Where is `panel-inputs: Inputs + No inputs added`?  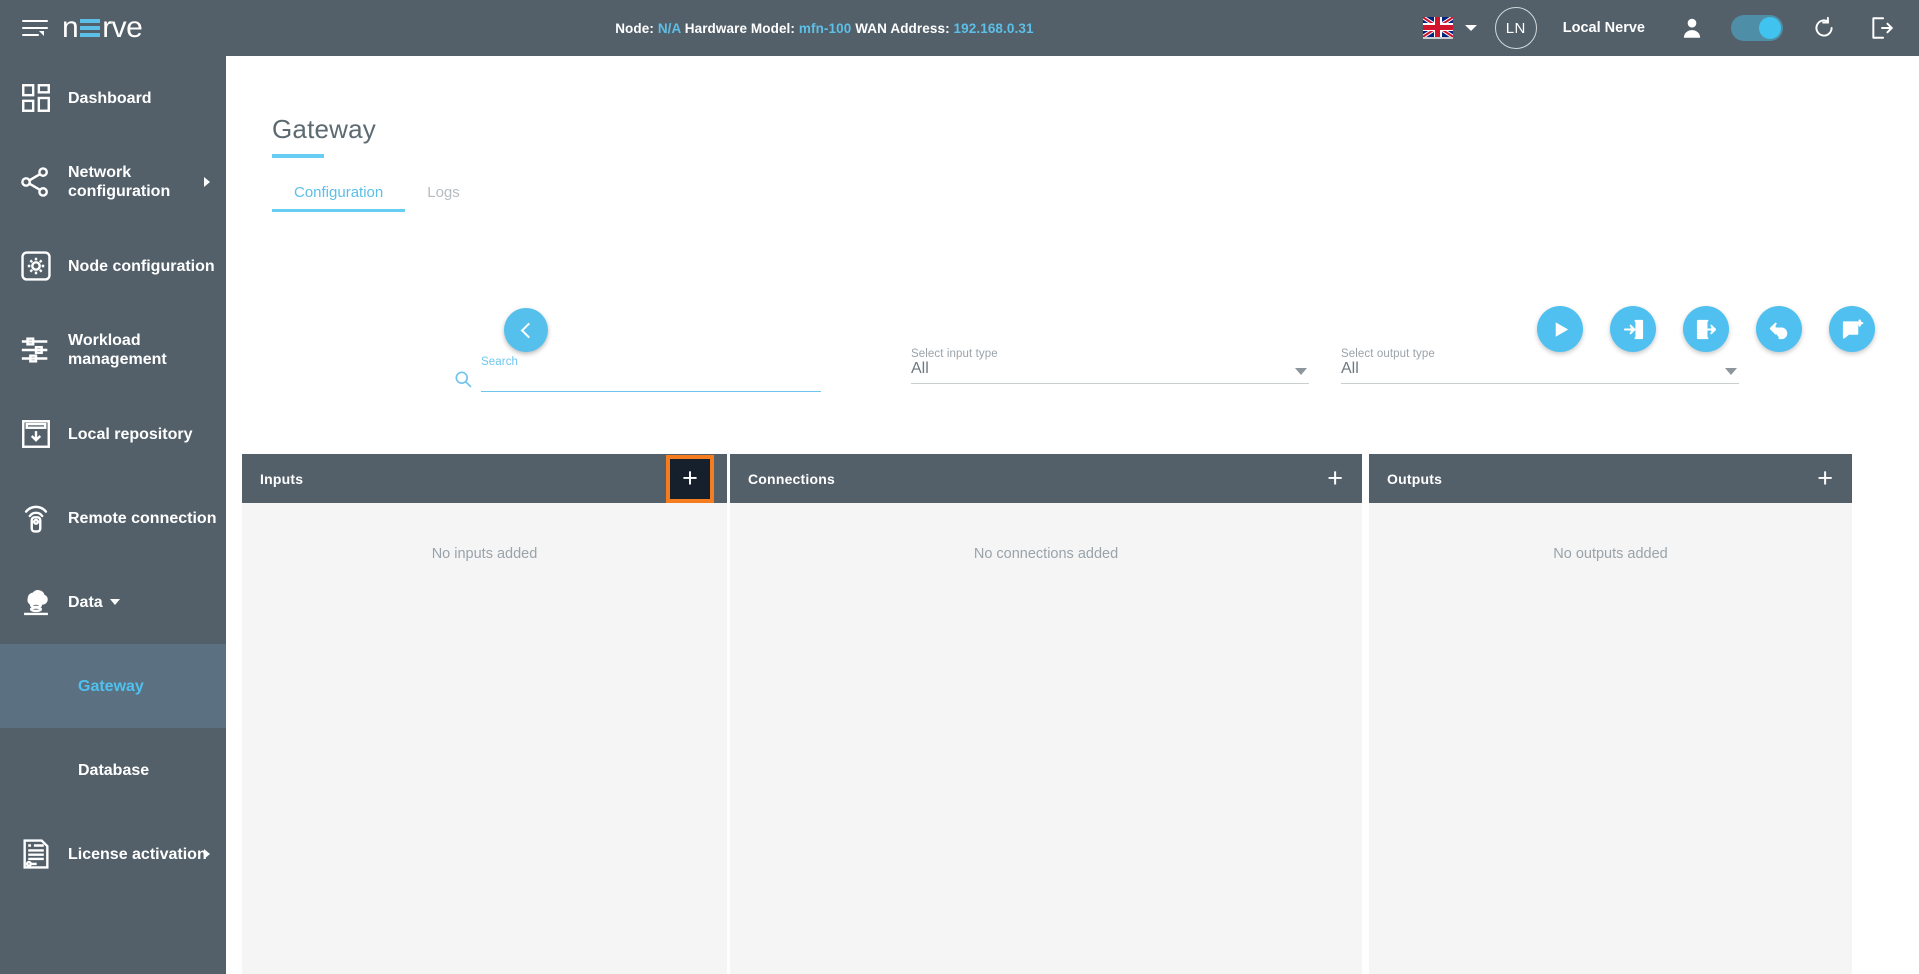 panel-inputs: Inputs + No inputs added is located at coordinates (484, 714).